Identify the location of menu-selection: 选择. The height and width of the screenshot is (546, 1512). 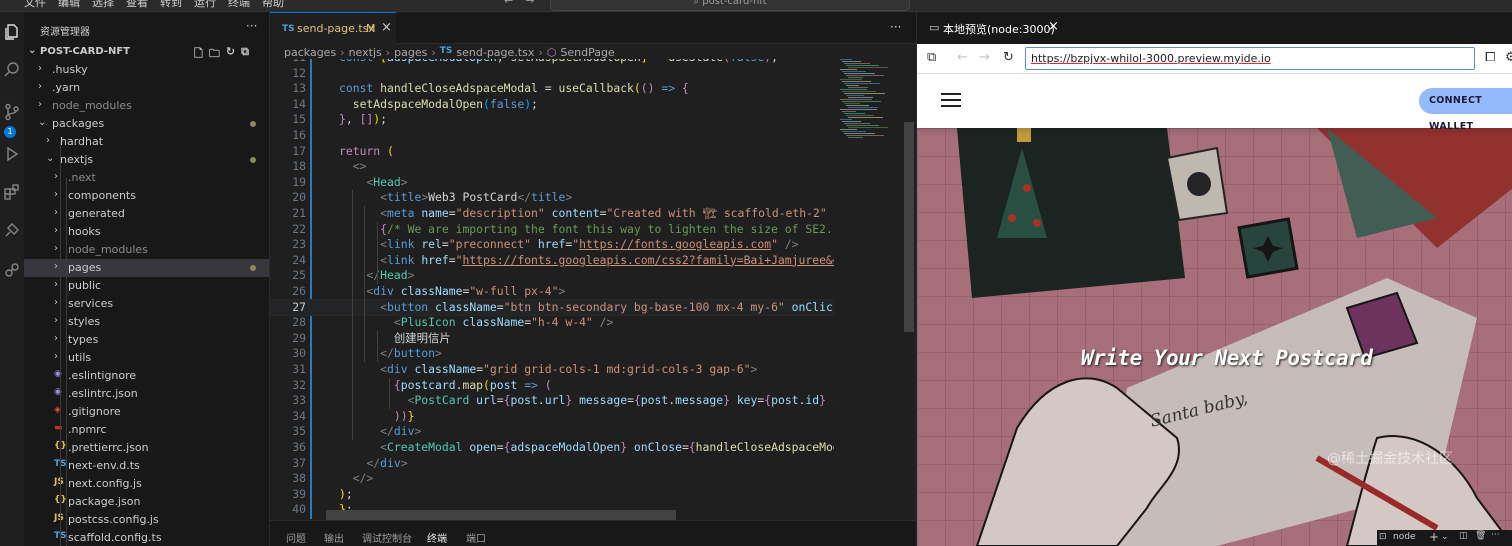
(103, 5).